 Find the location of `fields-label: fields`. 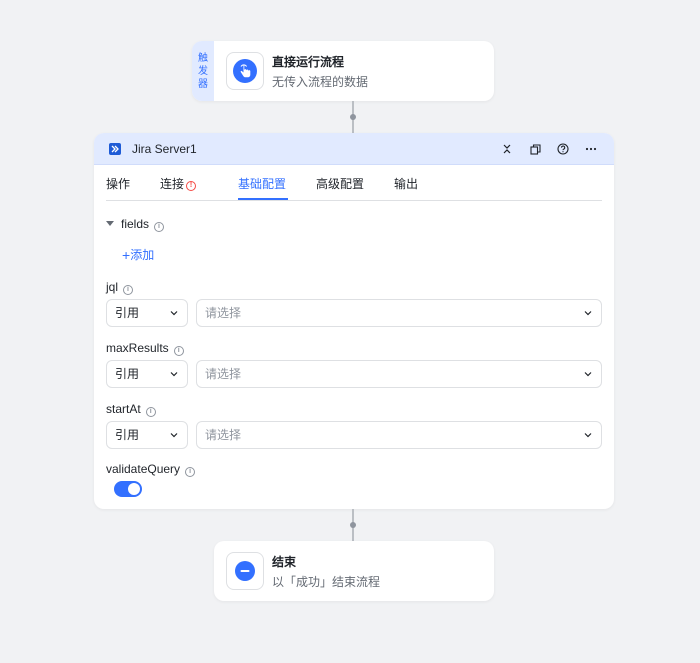

fields-label: fields is located at coordinates (135, 224).